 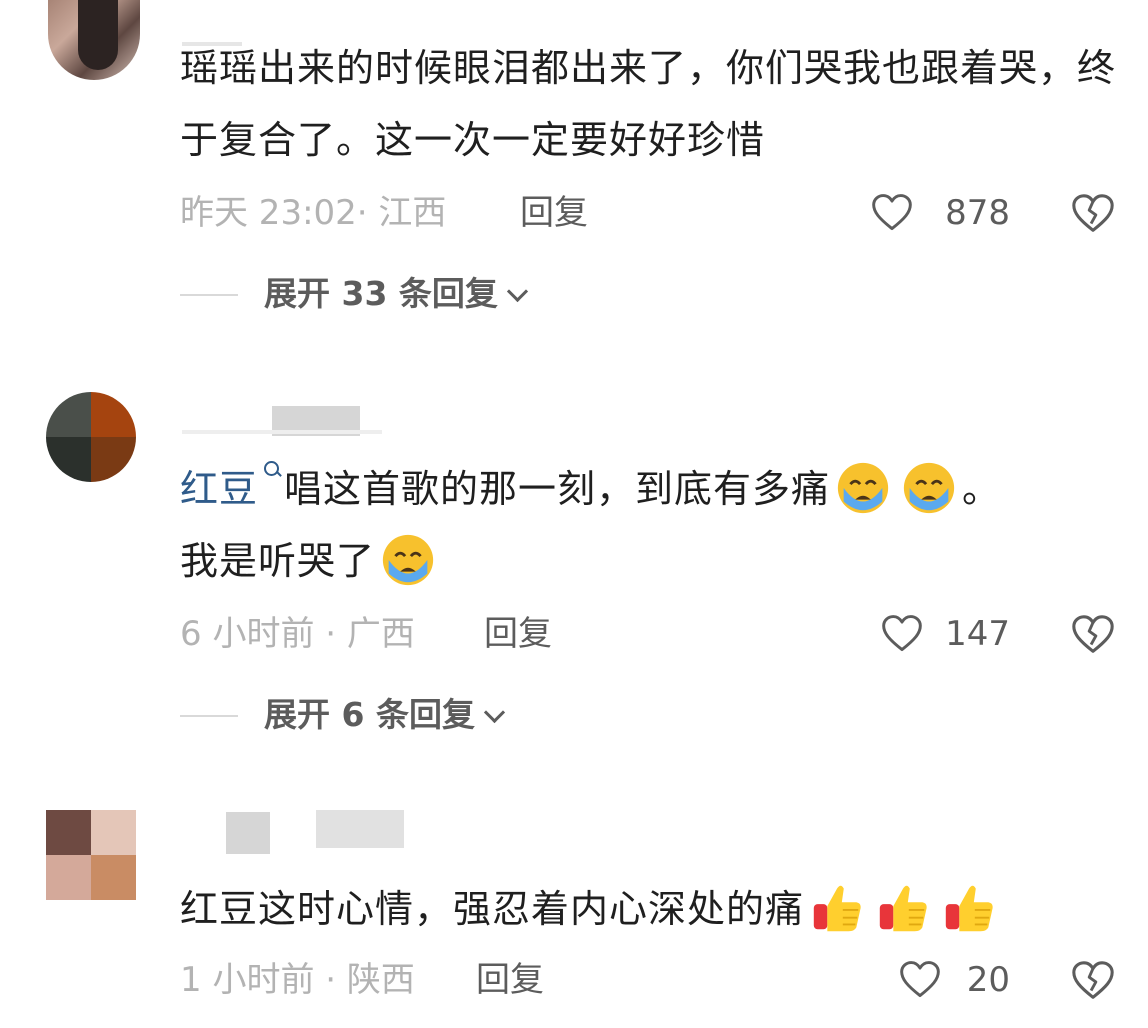 What do you see at coordinates (297, 634) in the screenshot?
I see `comment-time-location: 6 小时前 · 广西` at bounding box center [297, 634].